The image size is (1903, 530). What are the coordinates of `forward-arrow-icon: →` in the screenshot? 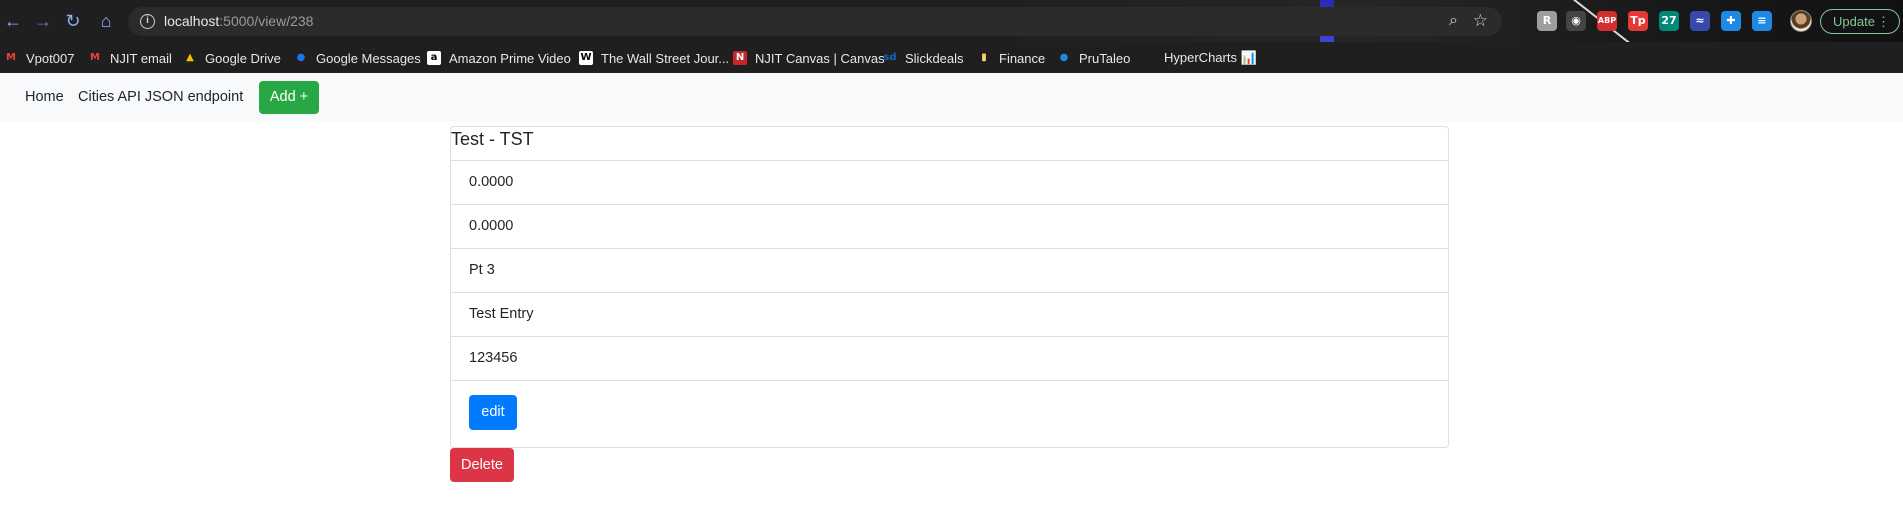 It's located at (43, 21).